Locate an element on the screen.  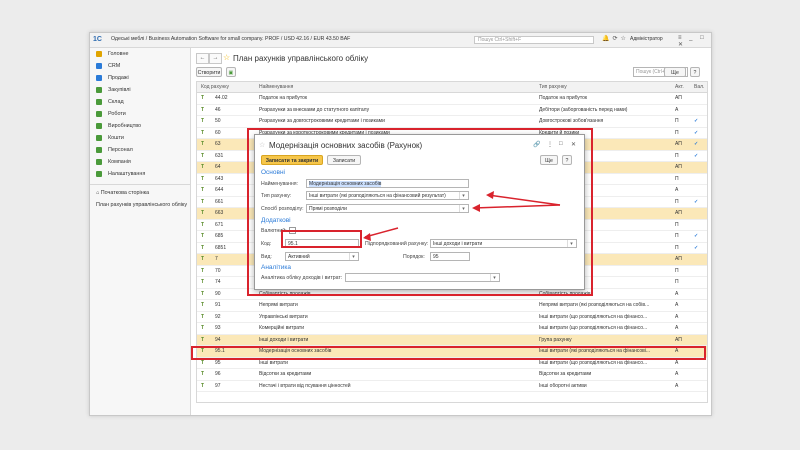
arrow-head-code is located at coordinates (367, 237).